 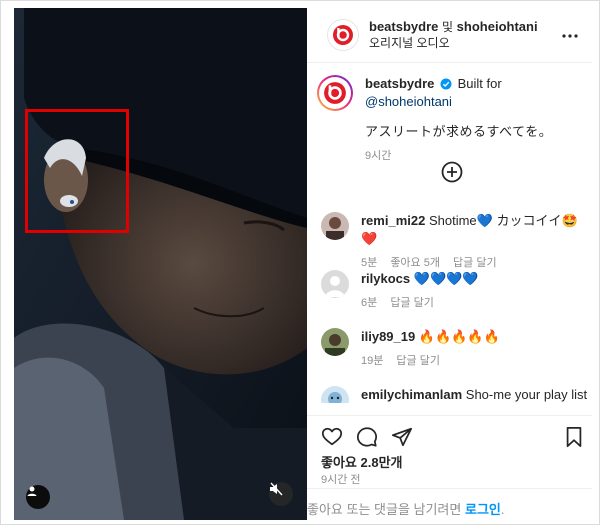 I want to click on load-more-comments-button, so click(x=453, y=173).